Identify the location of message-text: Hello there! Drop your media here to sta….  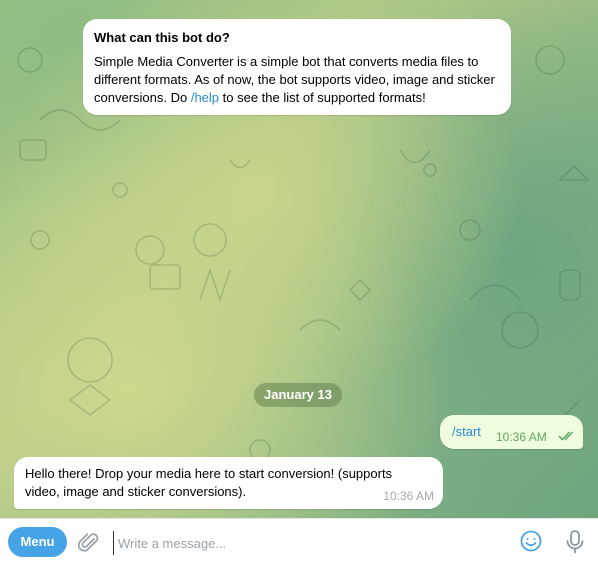
(209, 482).